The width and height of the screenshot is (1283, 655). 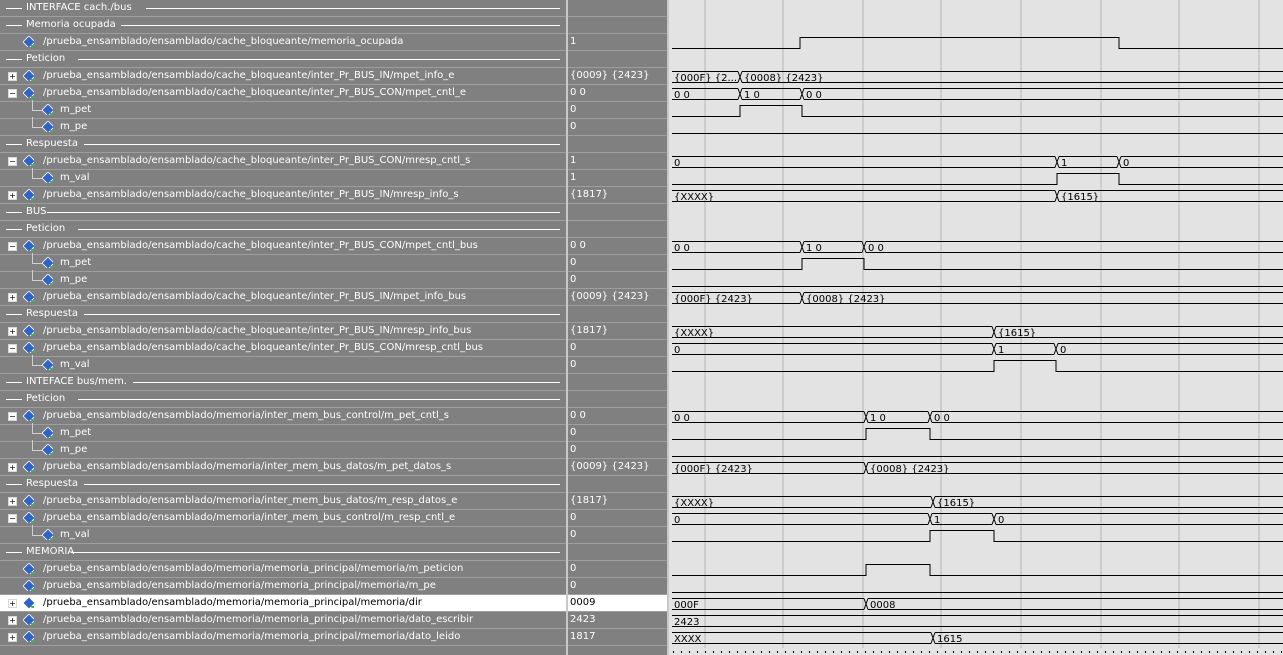 I want to click on signal-value: 0, so click(x=573, y=585).